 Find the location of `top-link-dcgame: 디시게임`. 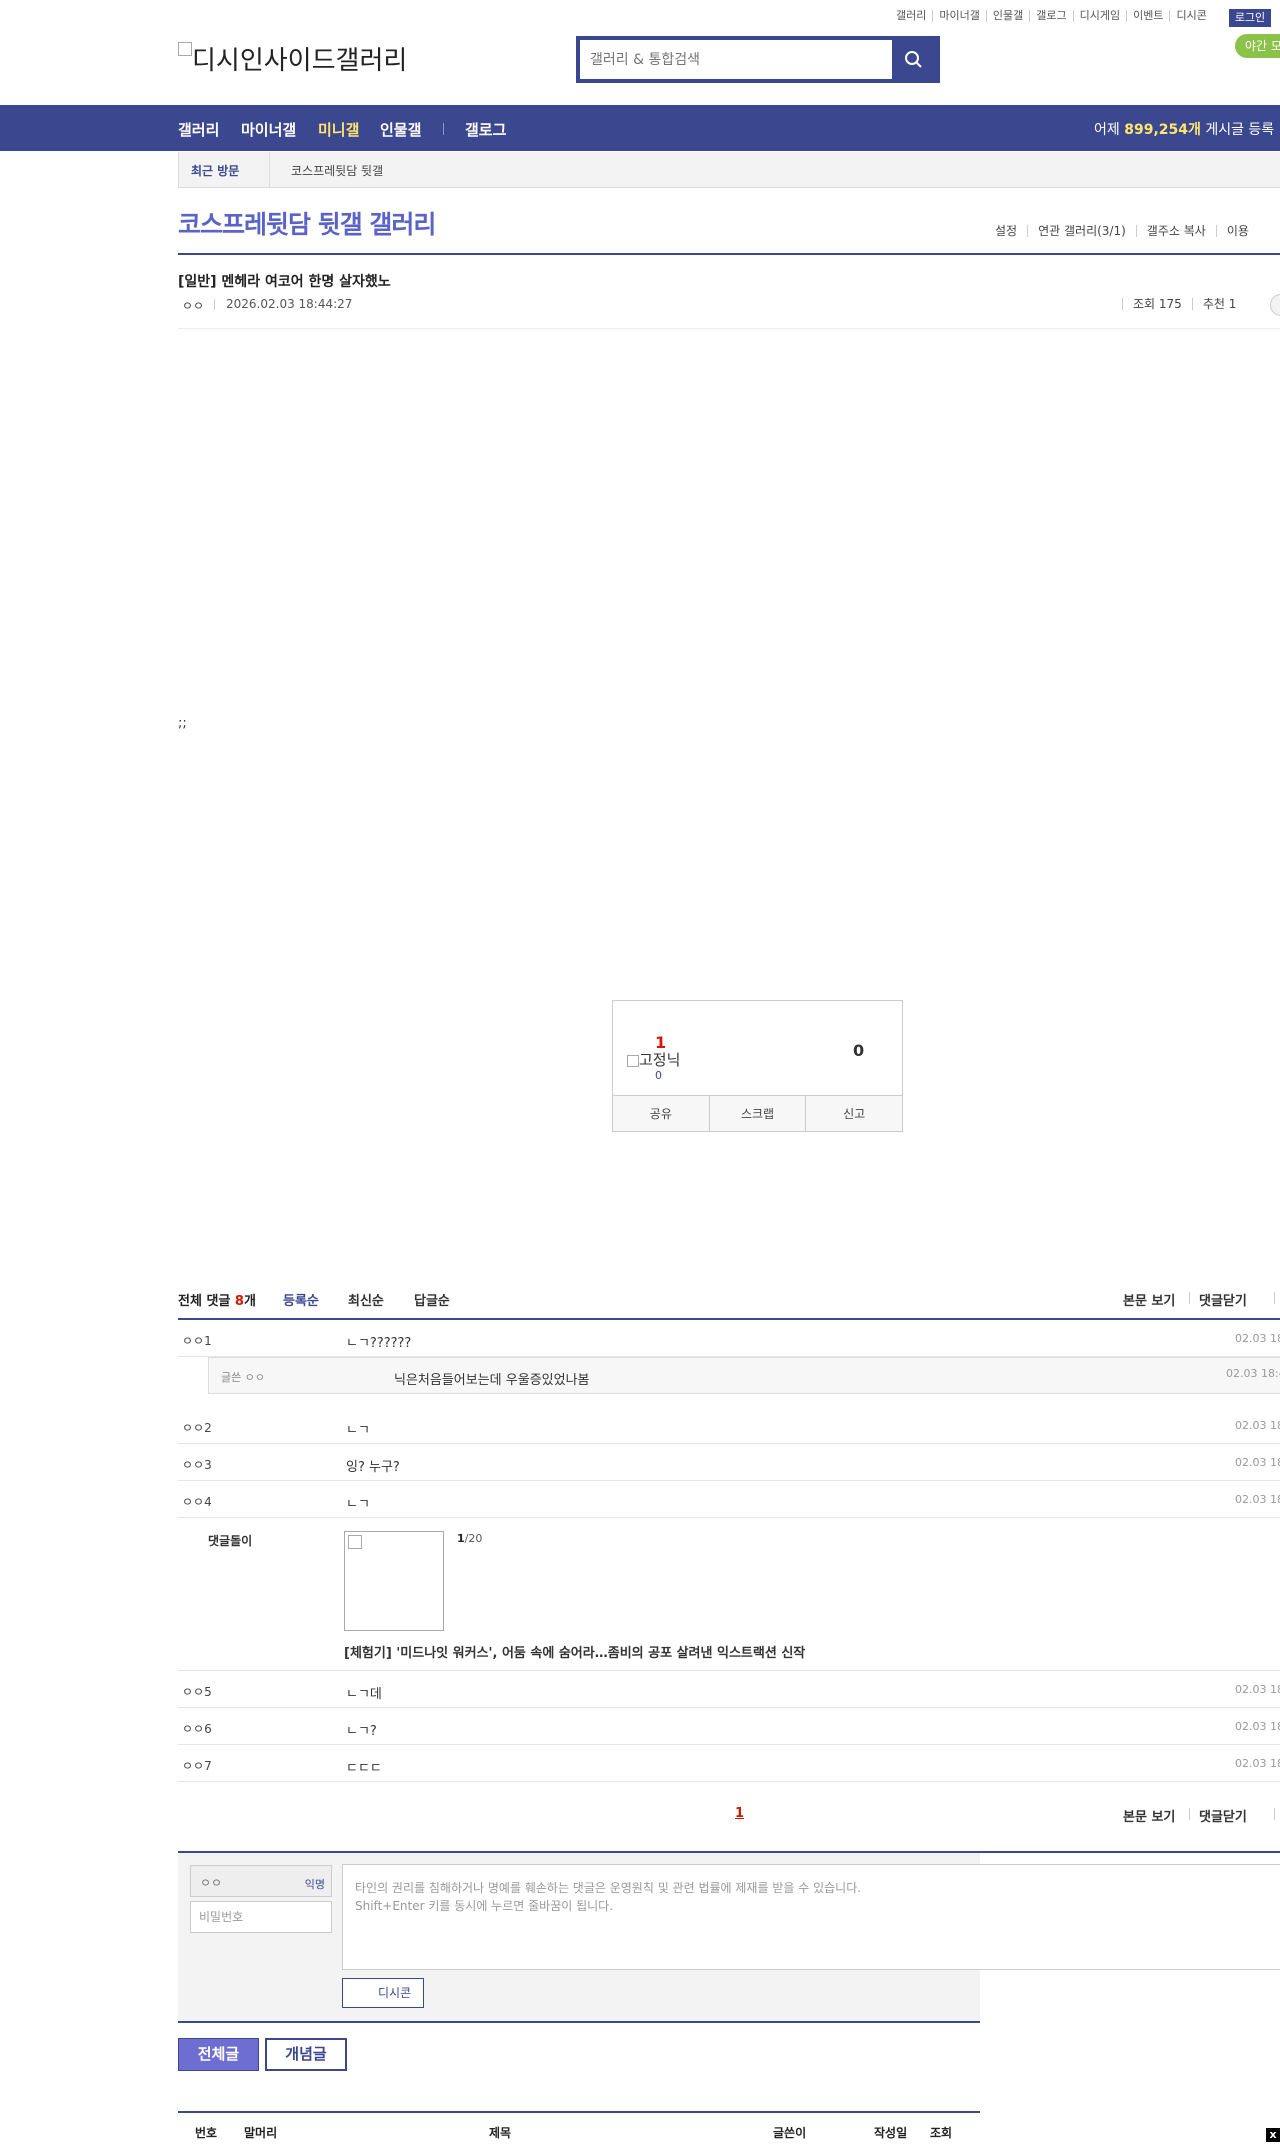

top-link-dcgame: 디시게임 is located at coordinates (1099, 16).